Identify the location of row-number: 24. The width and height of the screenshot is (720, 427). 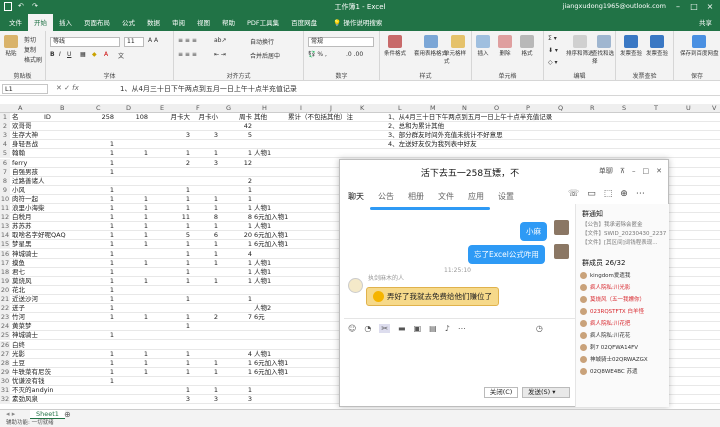
(5, 327).